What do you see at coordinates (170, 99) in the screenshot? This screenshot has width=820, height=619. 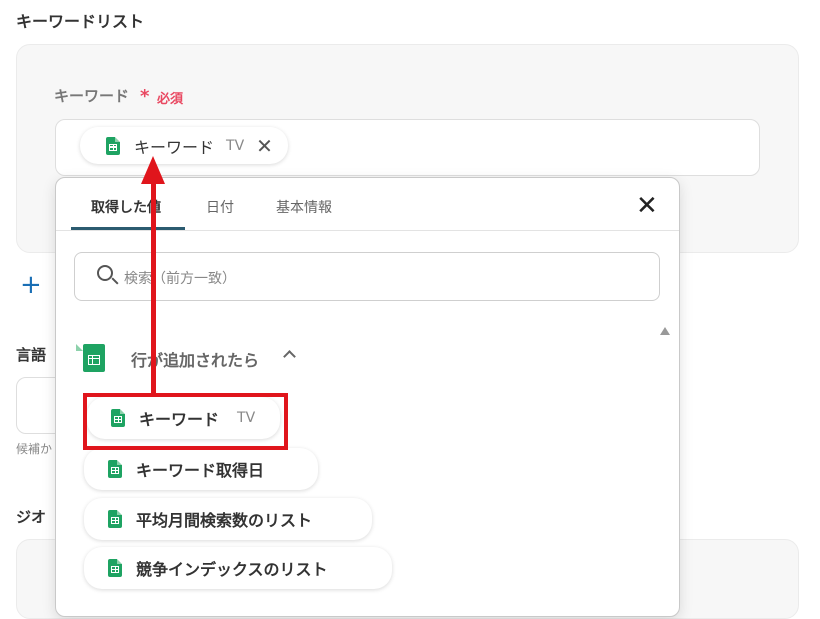 I see `required-label: 必須` at bounding box center [170, 99].